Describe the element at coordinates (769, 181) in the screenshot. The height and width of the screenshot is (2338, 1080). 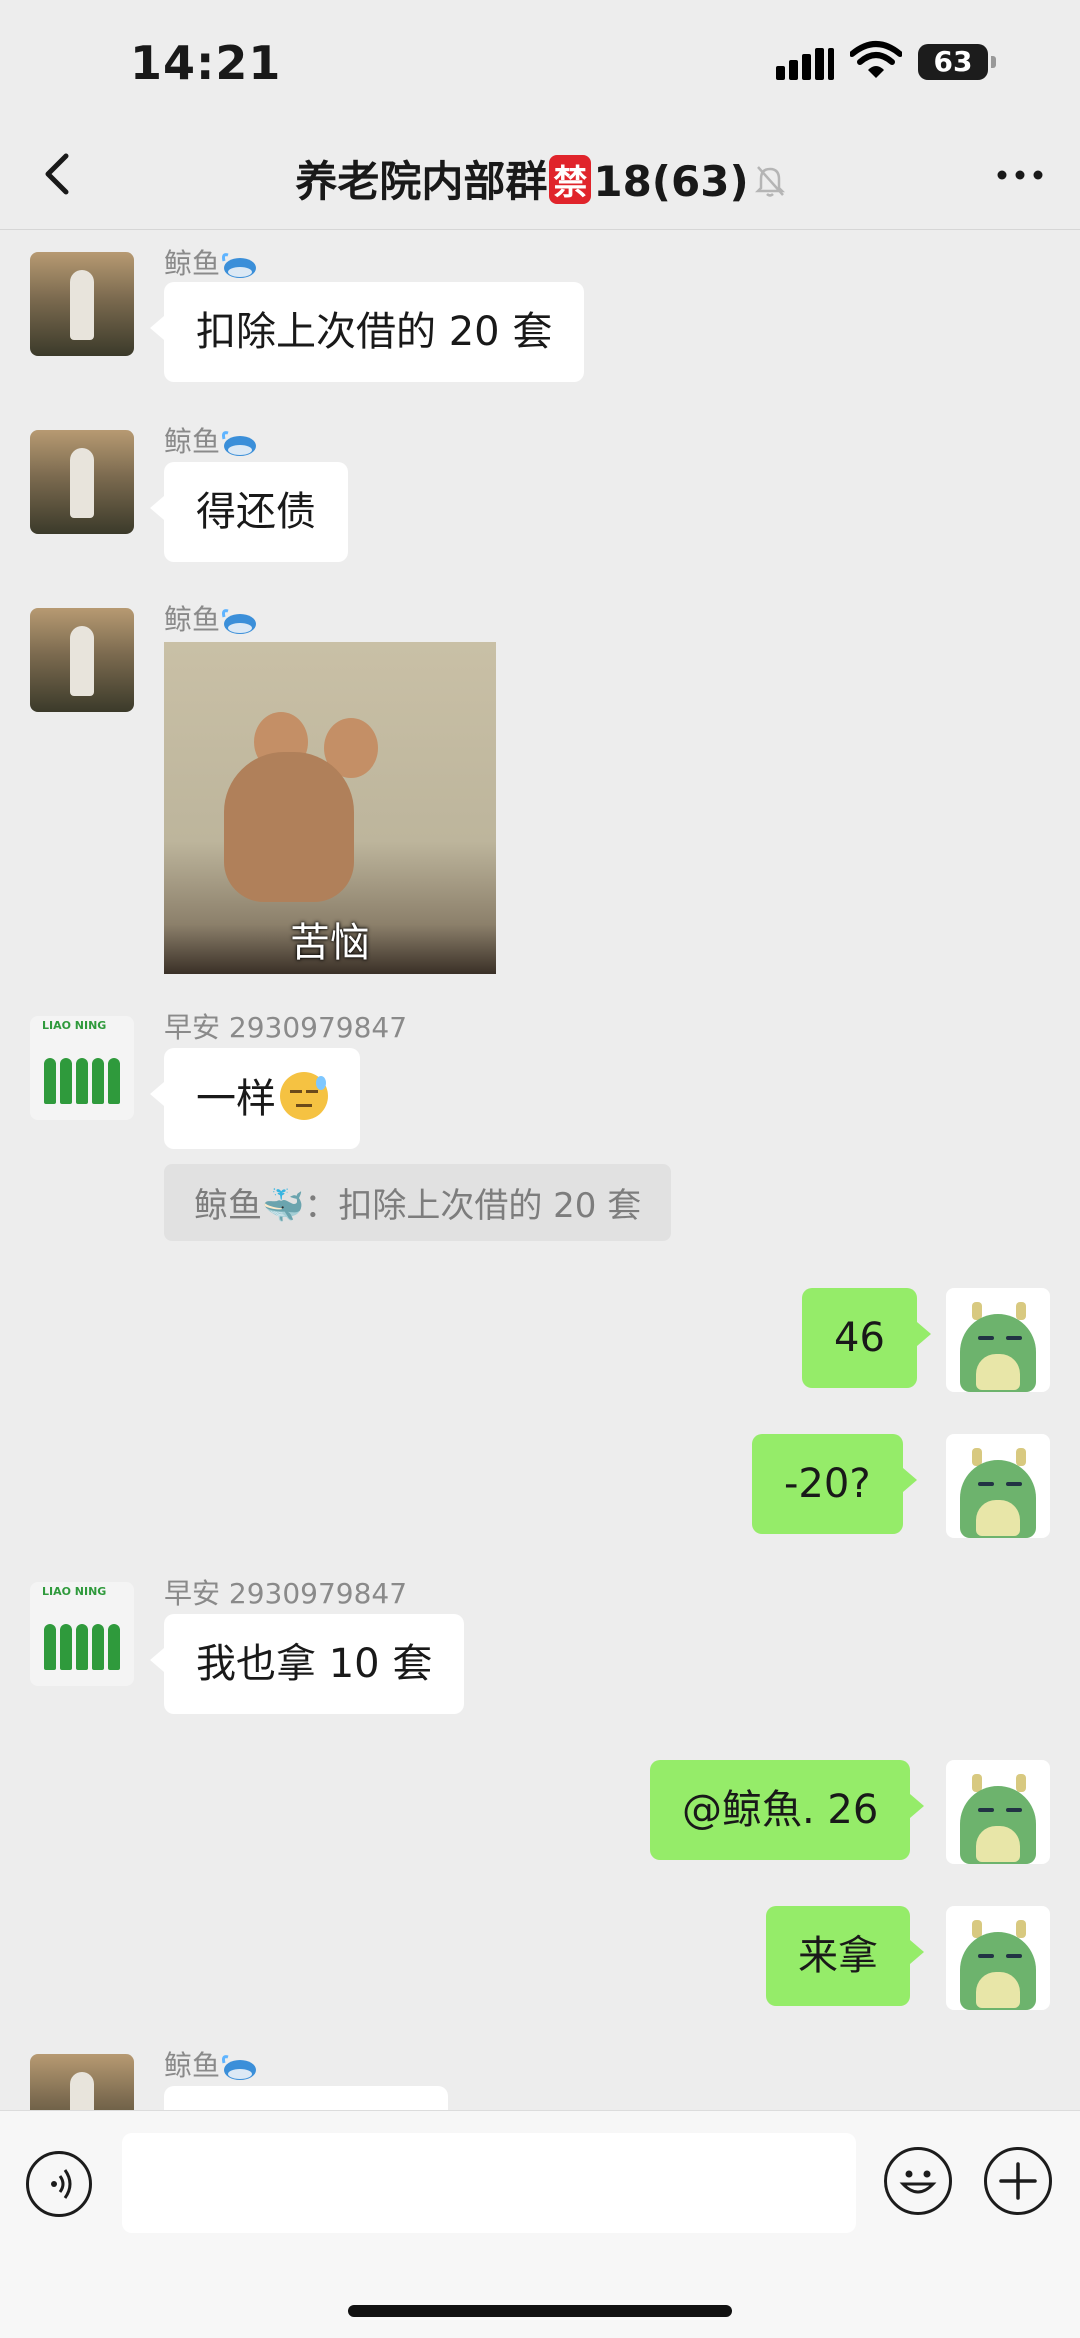
I see `mute-bell-icon` at that location.